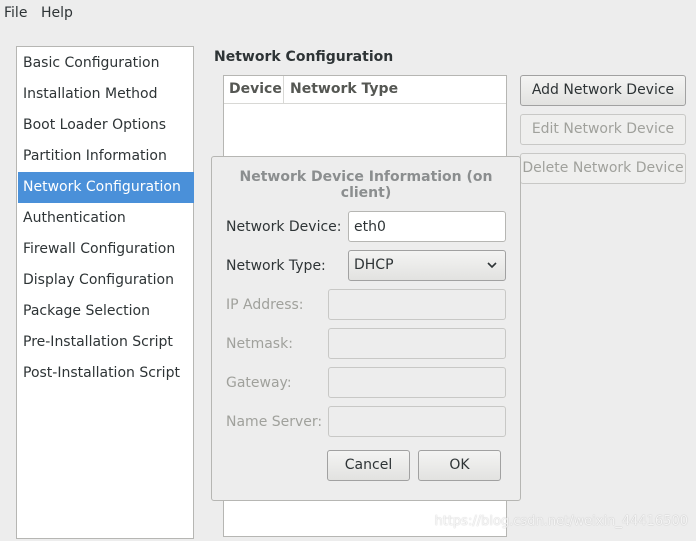 The width and height of the screenshot is (696, 541). What do you see at coordinates (417, 382) in the screenshot?
I see `gateway-input` at bounding box center [417, 382].